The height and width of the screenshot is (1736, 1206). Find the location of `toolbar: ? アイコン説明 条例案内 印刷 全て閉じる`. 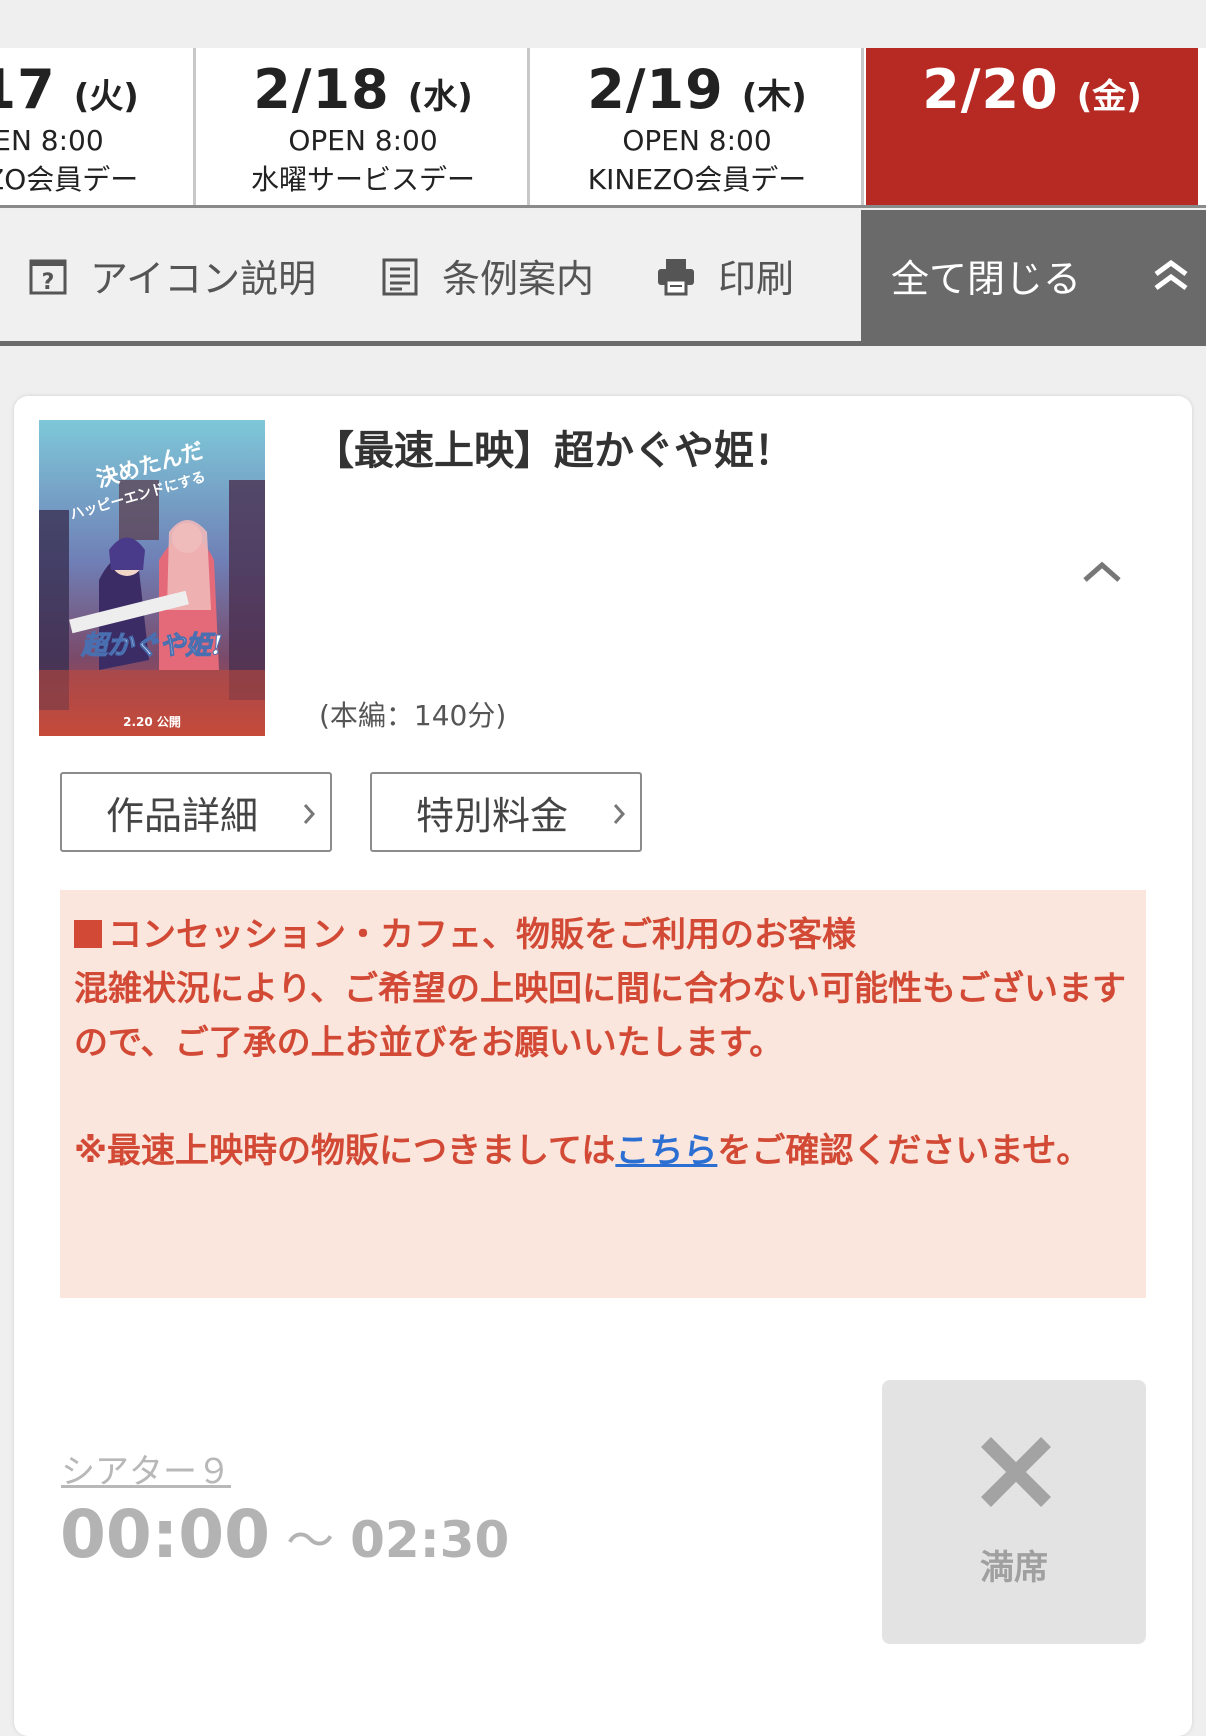

toolbar: ? アイコン説明 条例案内 印刷 全て閉じる is located at coordinates (603, 278).